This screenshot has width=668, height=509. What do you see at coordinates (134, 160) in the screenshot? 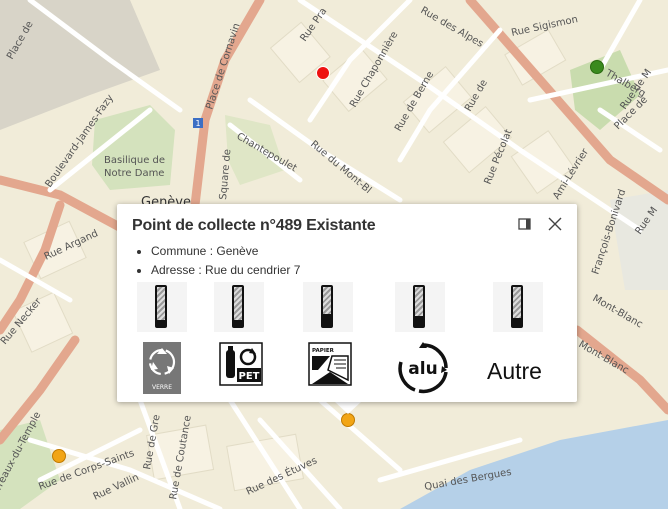
I see `map-label-basilique: Basilique de` at bounding box center [134, 160].